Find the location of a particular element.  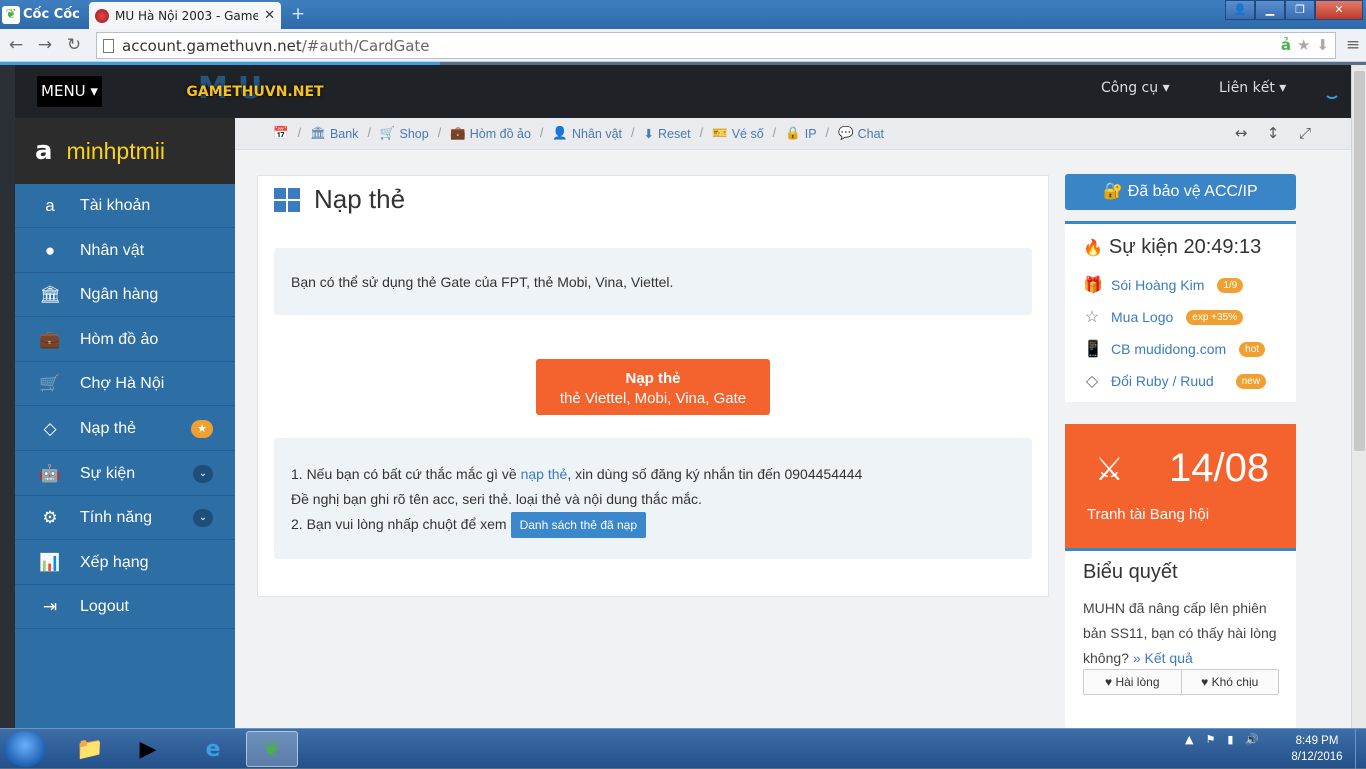

clock: 8:49 PM 8/12/2016 is located at coordinates (1317, 749).